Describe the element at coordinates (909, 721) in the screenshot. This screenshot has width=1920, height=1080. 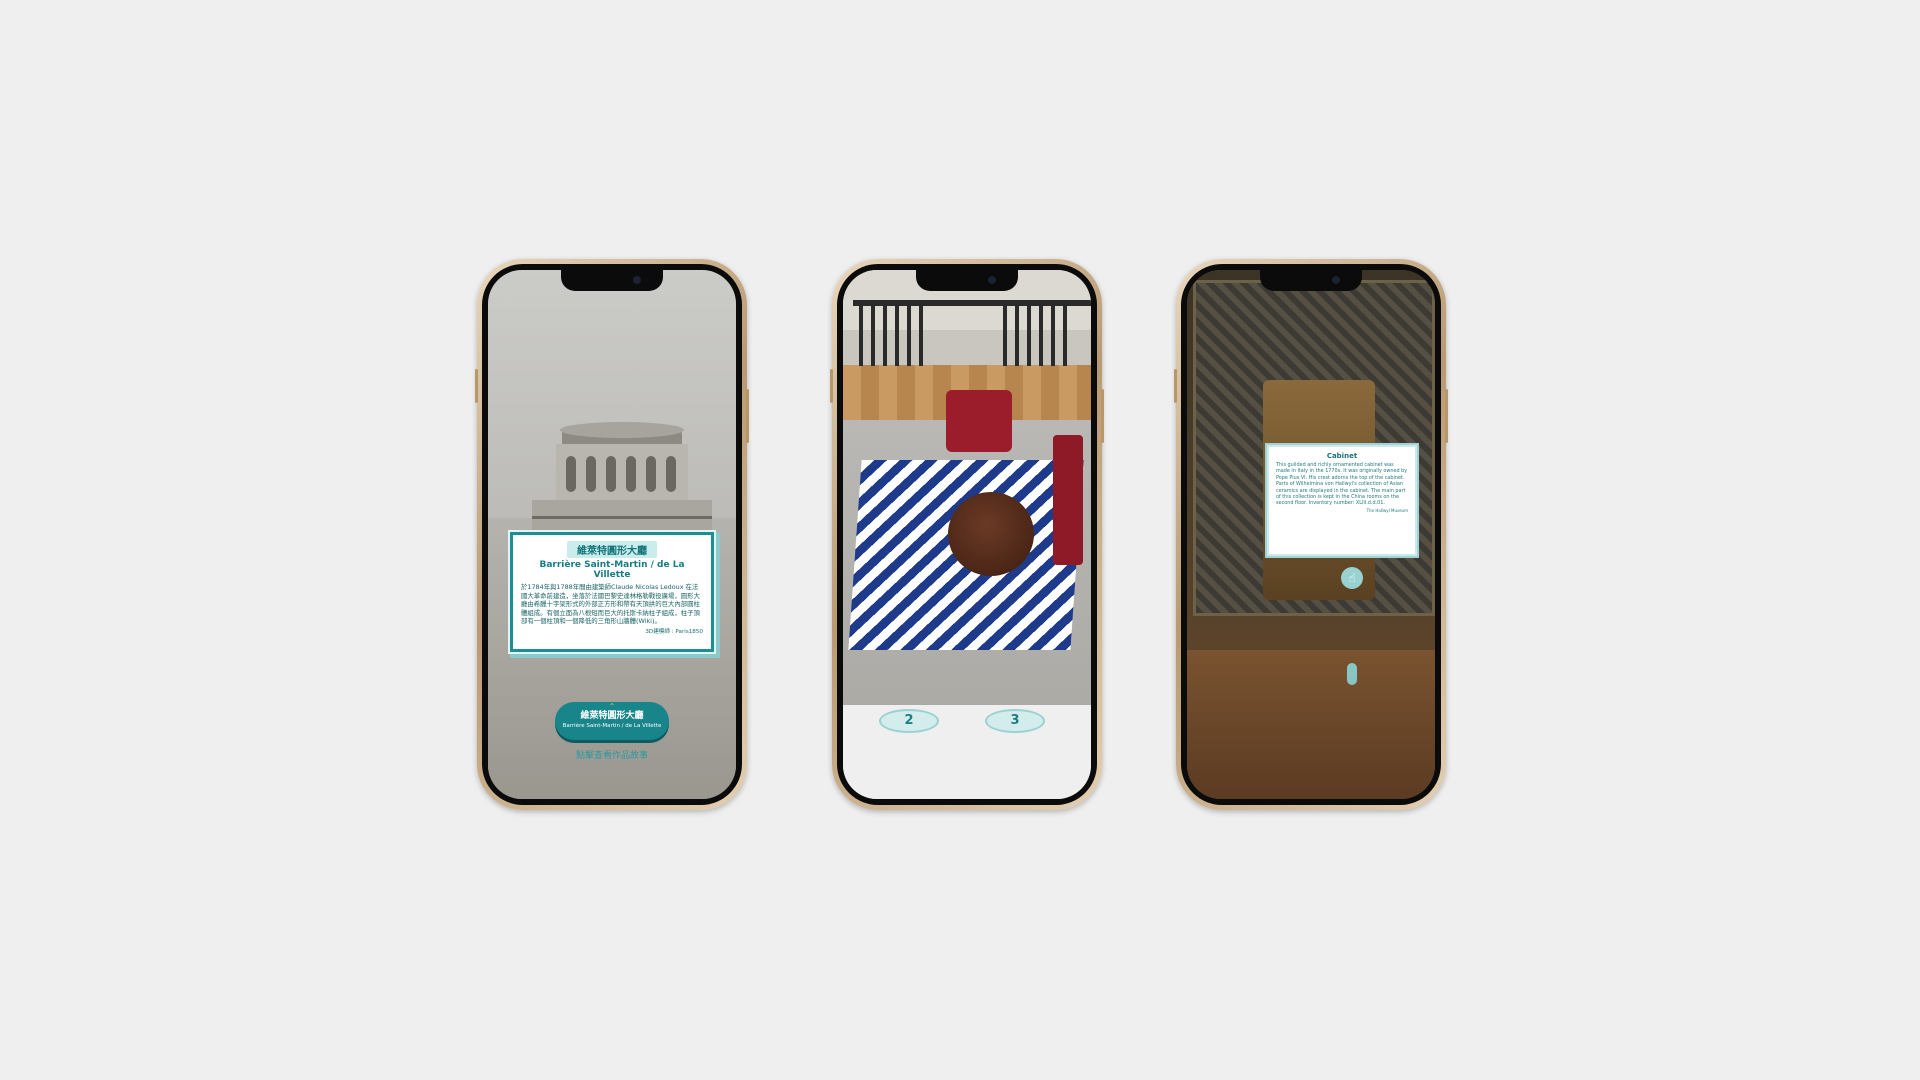
I see `room-button-2: 2` at that location.